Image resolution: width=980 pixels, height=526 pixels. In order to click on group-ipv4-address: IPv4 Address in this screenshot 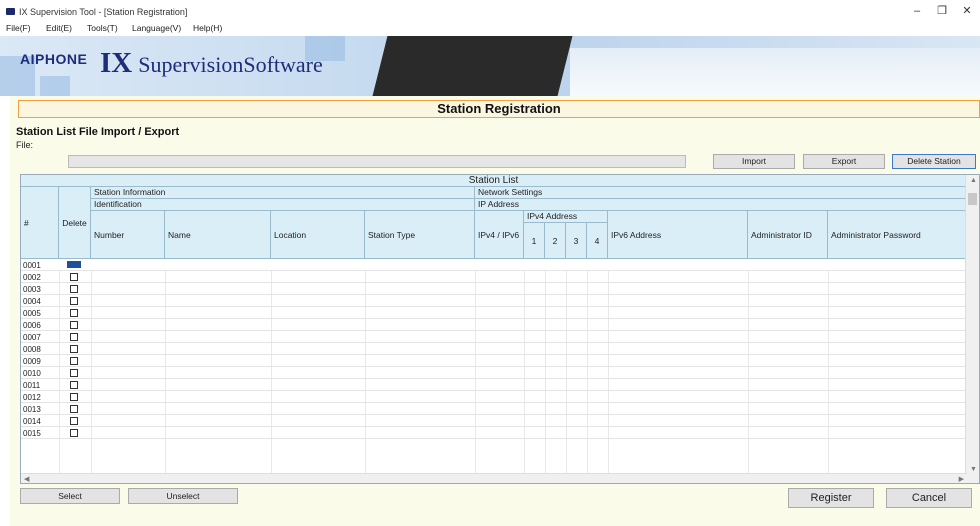, I will do `click(566, 217)`.